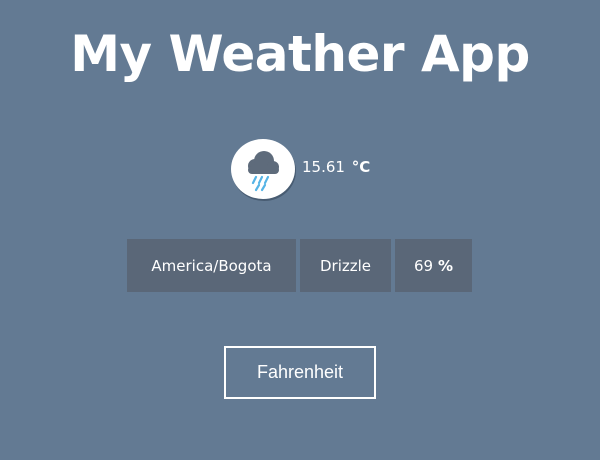  I want to click on humidity-unit: %, so click(446, 265).